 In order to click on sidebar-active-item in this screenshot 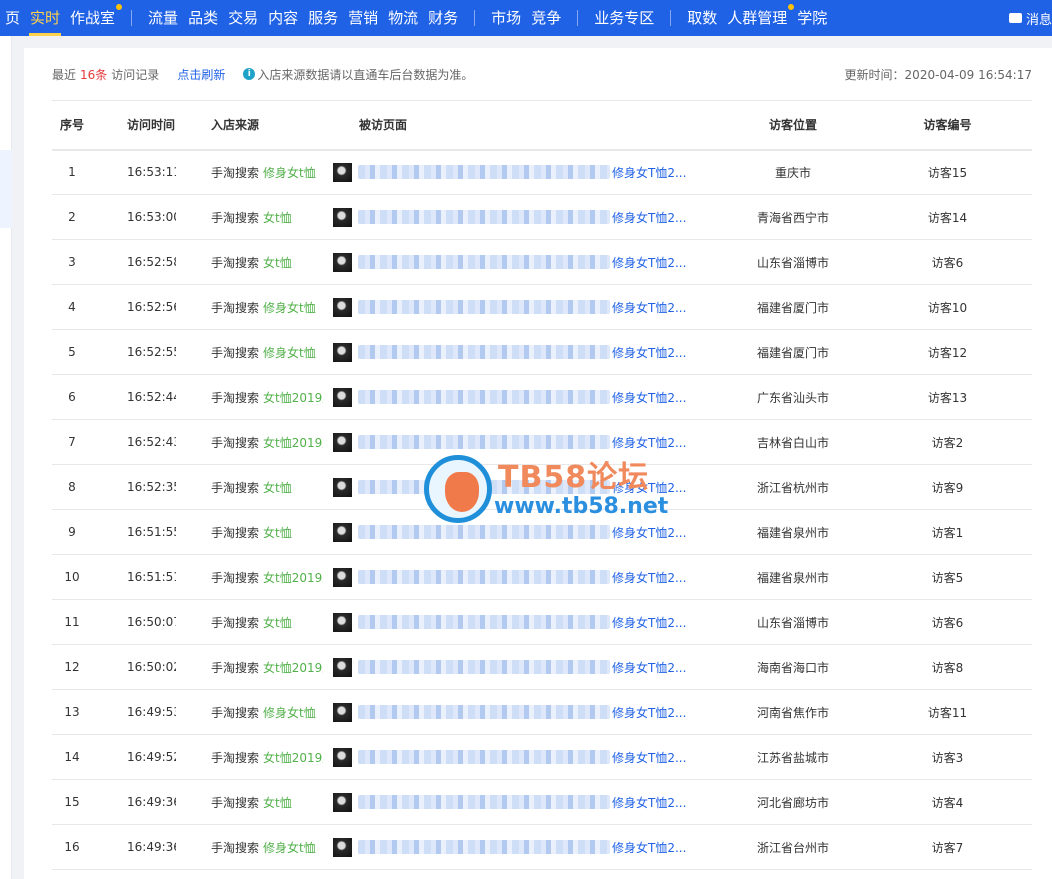, I will do `click(6, 189)`.